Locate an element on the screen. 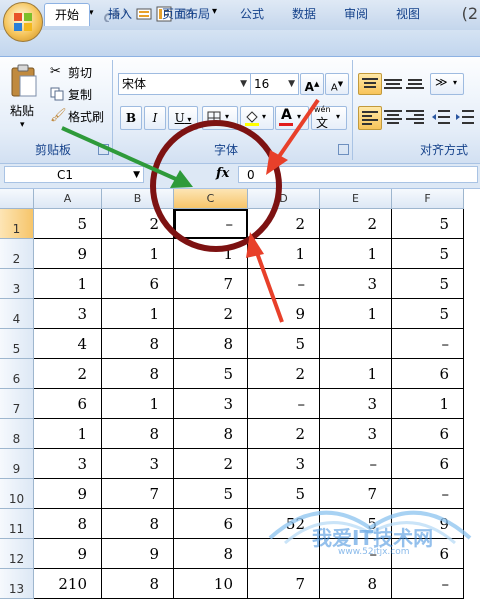  row-number: 13 is located at coordinates (16, 589).